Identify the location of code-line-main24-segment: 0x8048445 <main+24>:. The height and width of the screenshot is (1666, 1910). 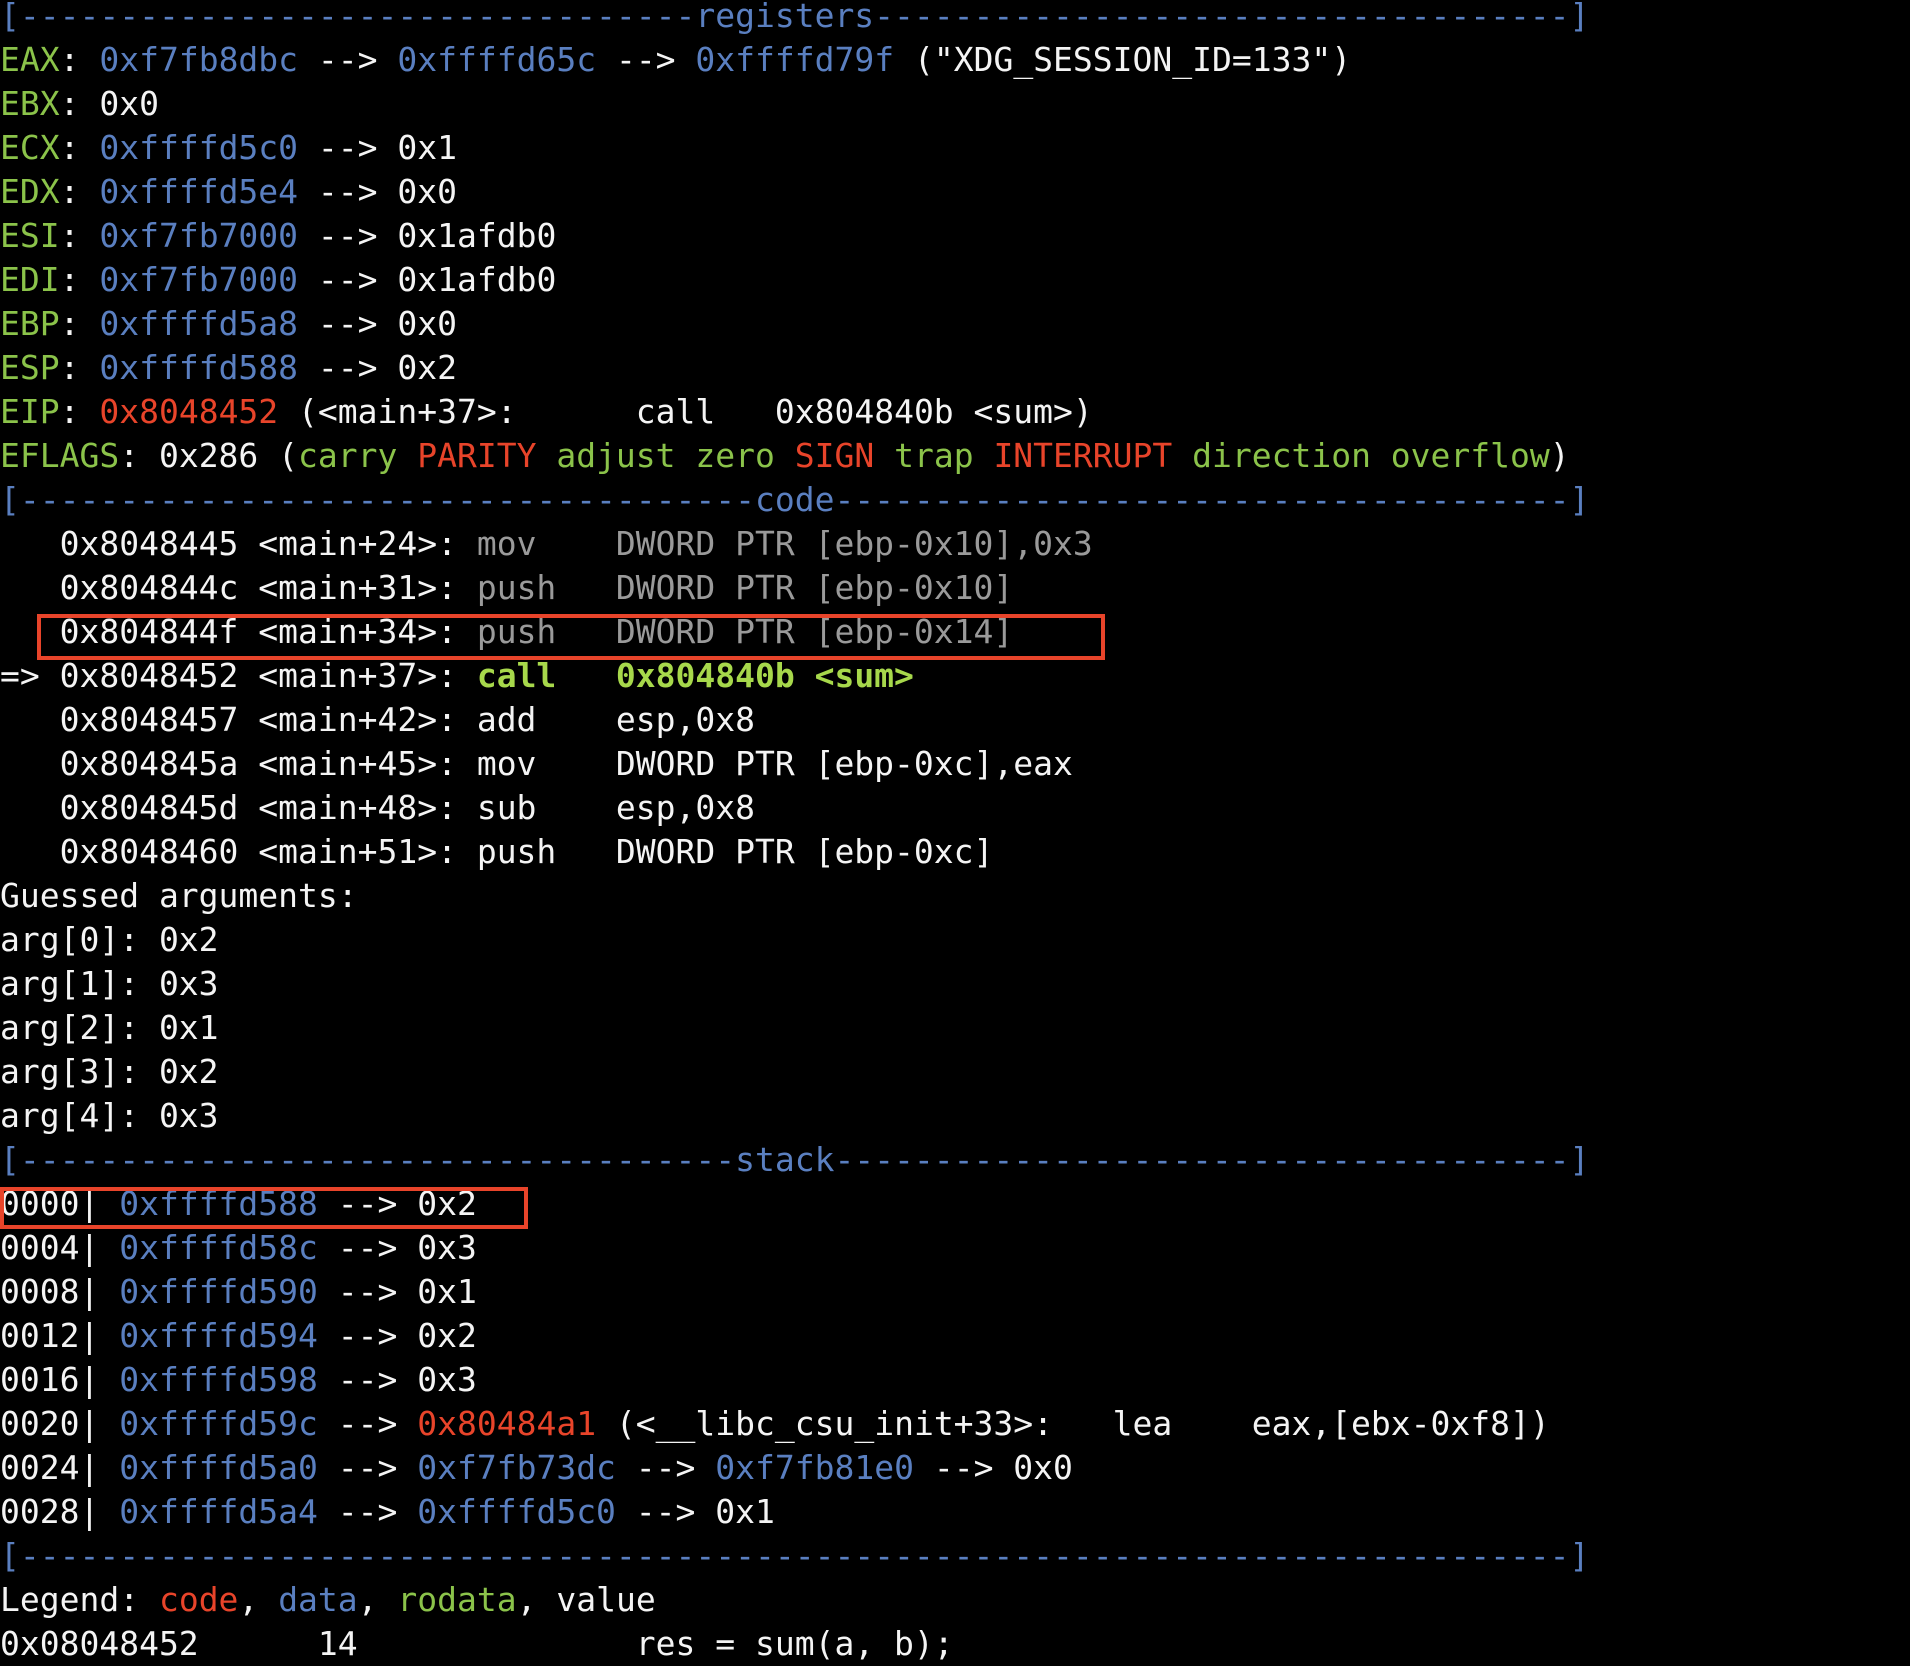
(238, 543).